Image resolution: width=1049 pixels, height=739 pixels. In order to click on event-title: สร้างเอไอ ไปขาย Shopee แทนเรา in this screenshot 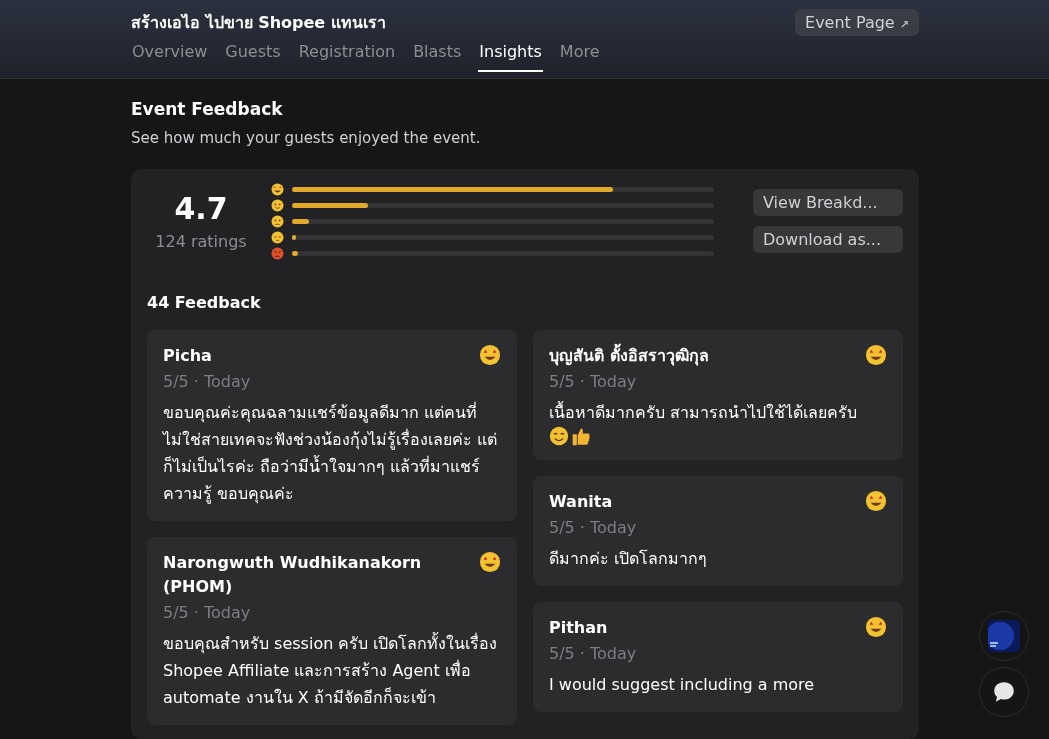, I will do `click(258, 22)`.